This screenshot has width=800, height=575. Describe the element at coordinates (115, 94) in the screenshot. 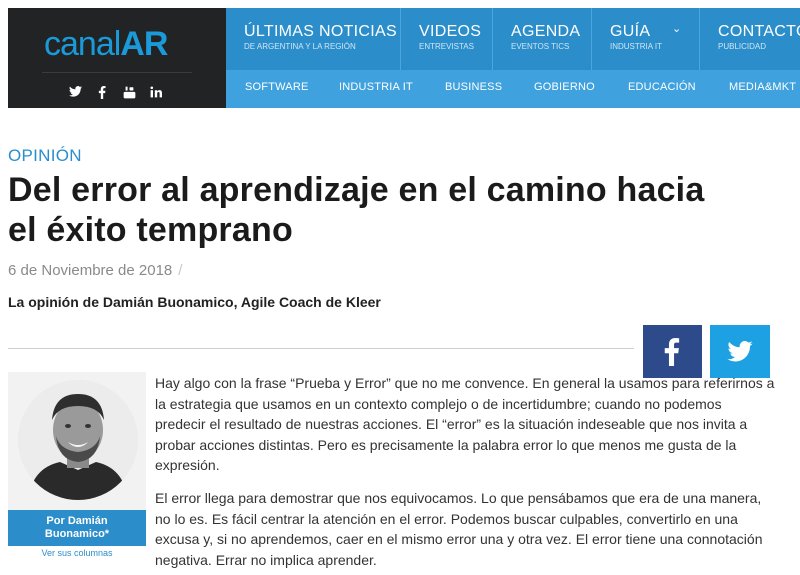

I see `social-links` at that location.